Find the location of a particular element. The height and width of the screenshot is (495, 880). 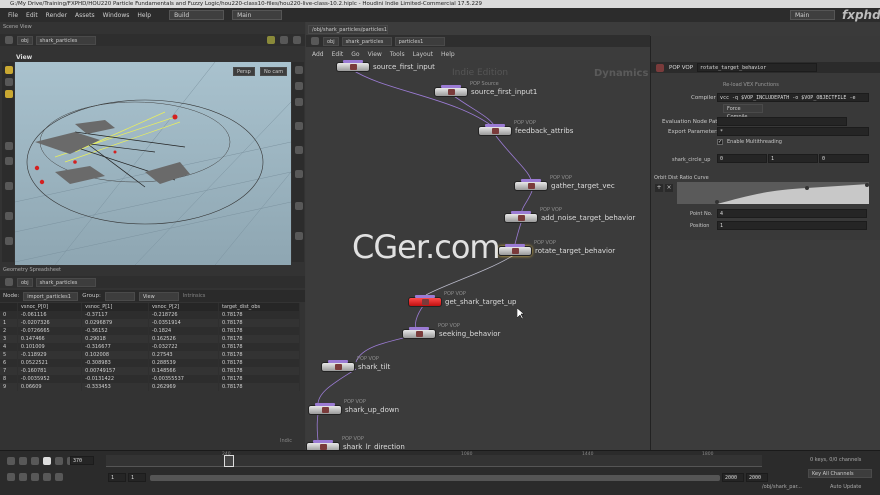

auto-update-dropdown: Auto Update is located at coordinates (845, 487).